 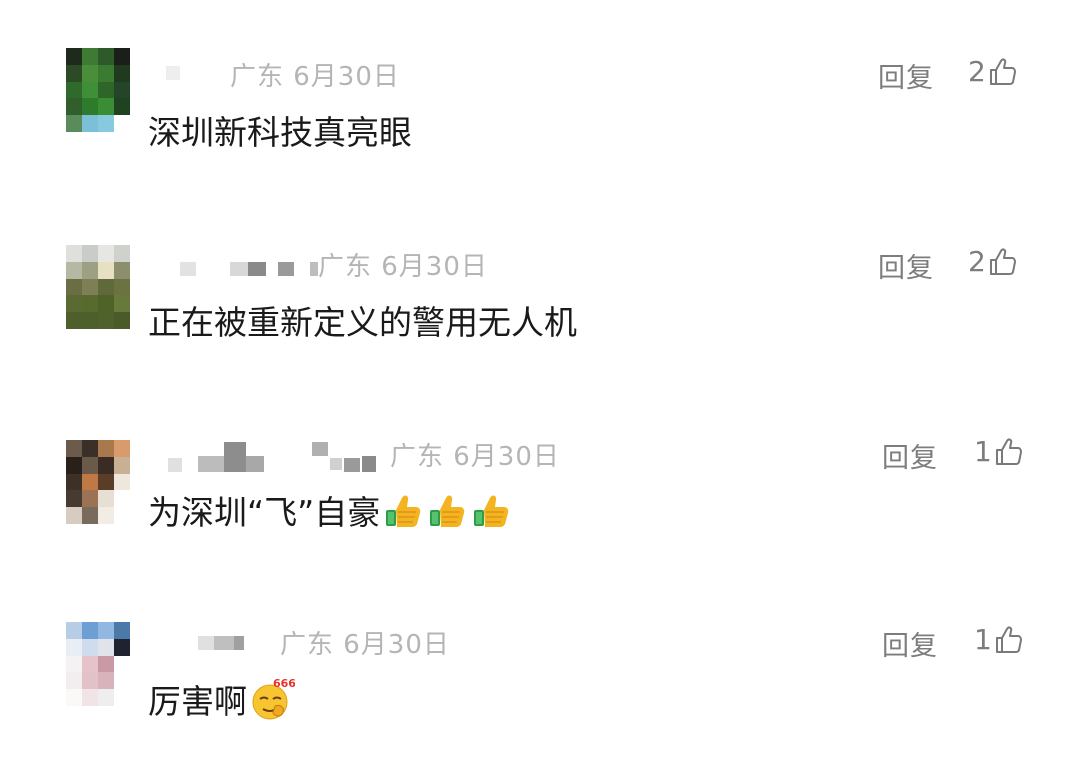 I want to click on comment-text-content: 深圳新科技真亮眼, so click(x=280, y=132).